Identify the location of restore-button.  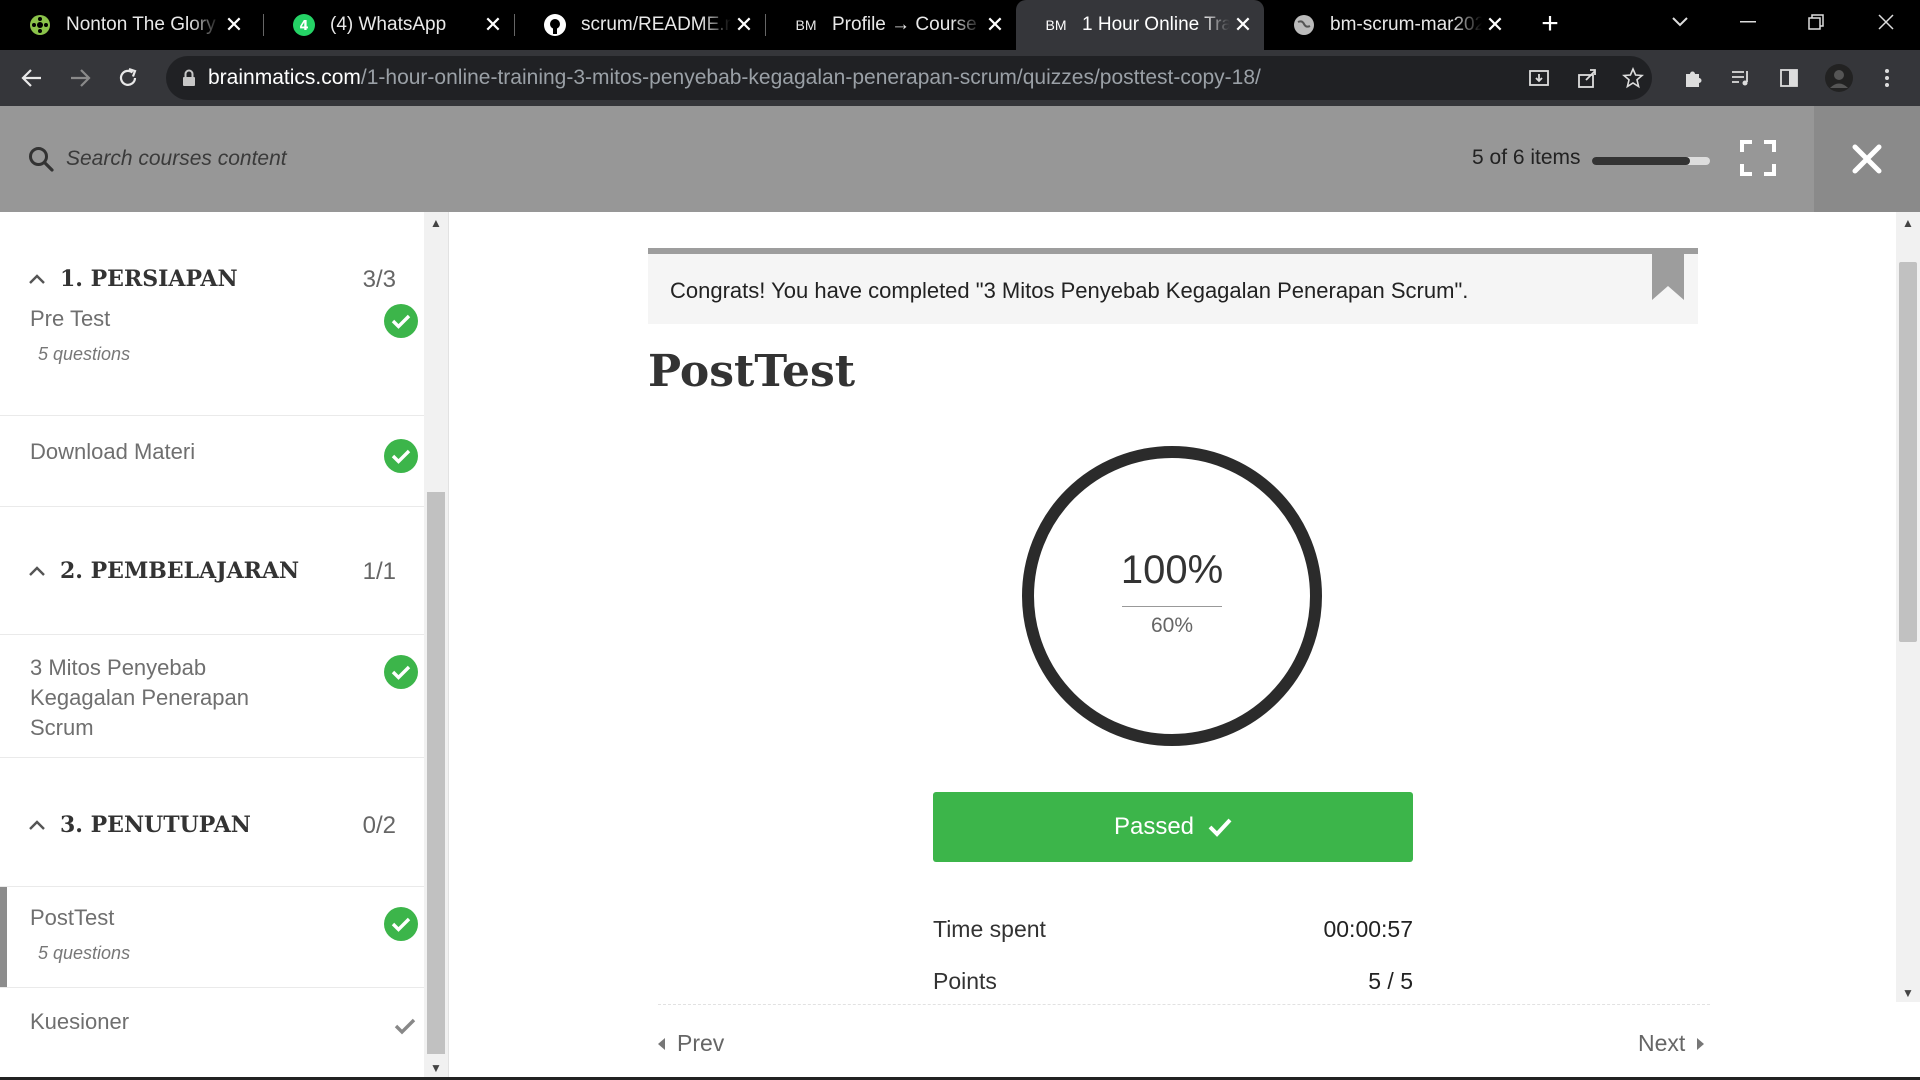
(1816, 22).